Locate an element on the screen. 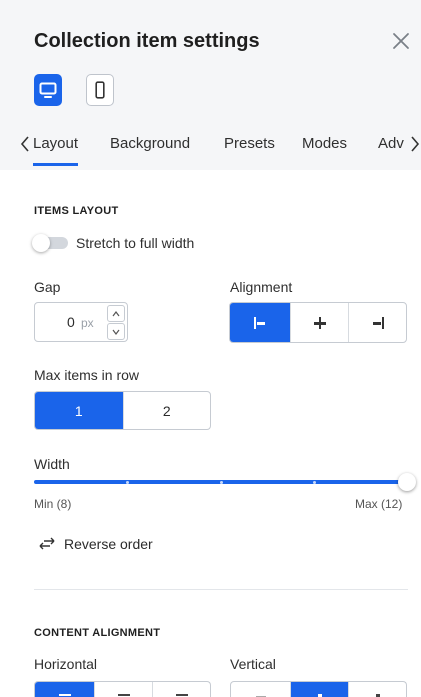 Image resolution: width=421 pixels, height=697 pixels. horizontal-align-center-button is located at coordinates (123, 689).